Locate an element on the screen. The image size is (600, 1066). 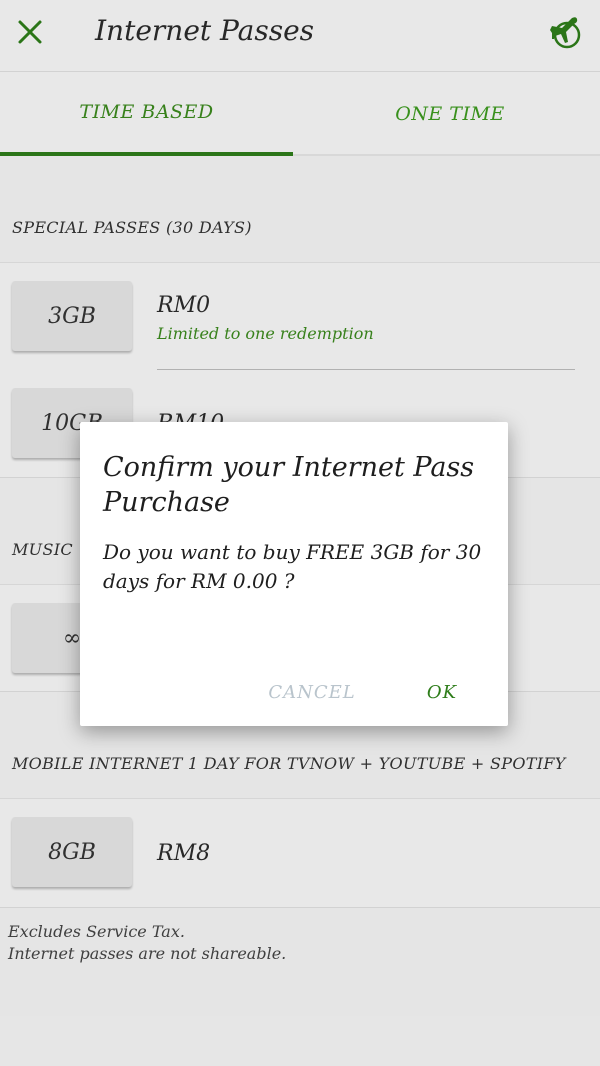
dialog-title: Confirm your Internet Pass Purchase is located at coordinates (289, 485).